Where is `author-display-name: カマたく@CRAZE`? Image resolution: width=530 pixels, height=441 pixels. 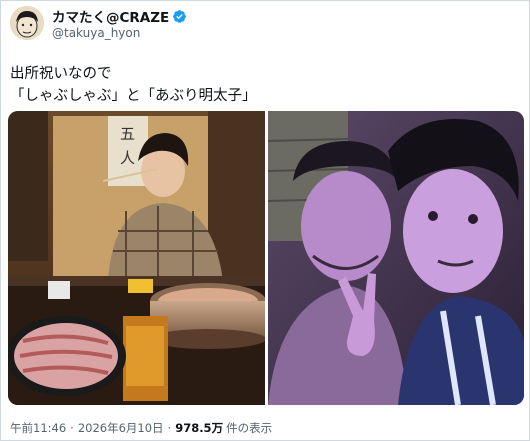
author-display-name: カマたく@CRAZE is located at coordinates (110, 16).